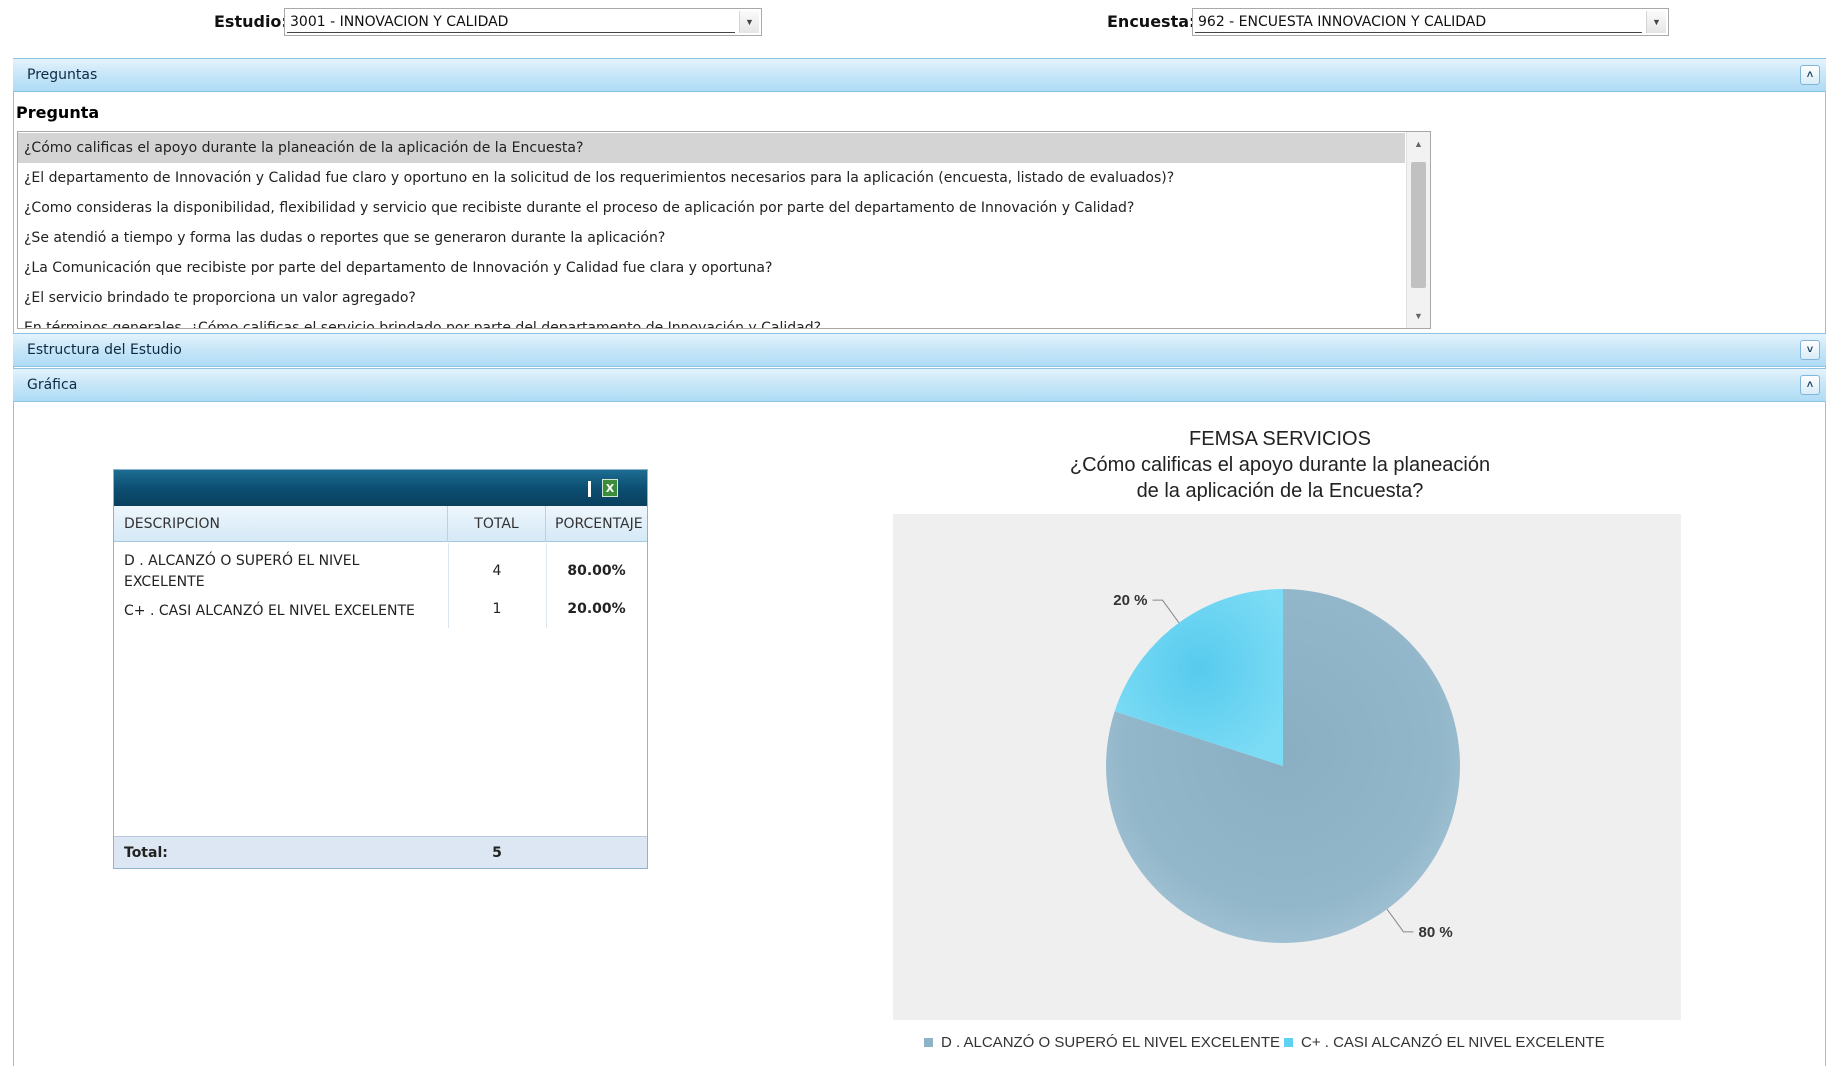 The image size is (1831, 1066). Describe the element at coordinates (1418, 22) in the screenshot. I see `encuesta-select-value: 962 - ENCUESTA INNOVACION Y CALIDAD` at that location.